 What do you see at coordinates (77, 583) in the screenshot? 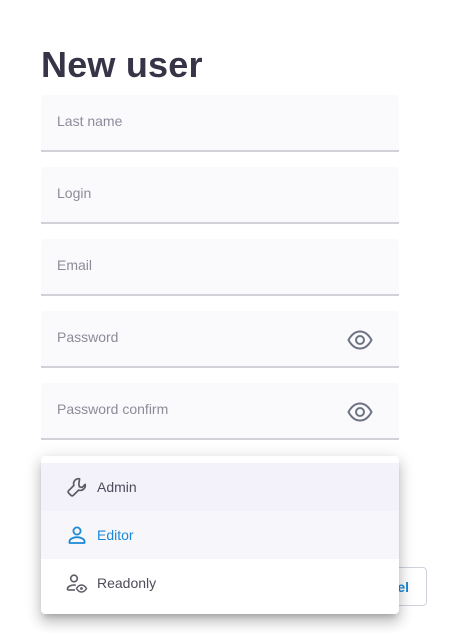
I see `person-eye-icon` at bounding box center [77, 583].